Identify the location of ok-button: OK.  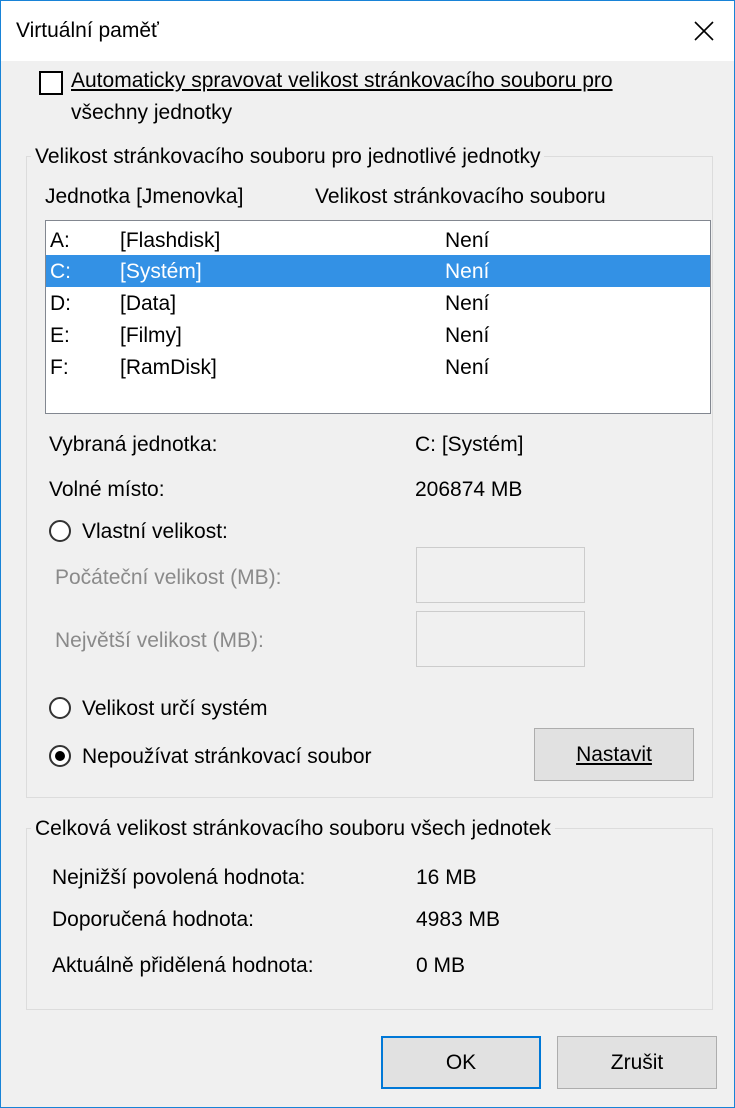
(461, 1062).